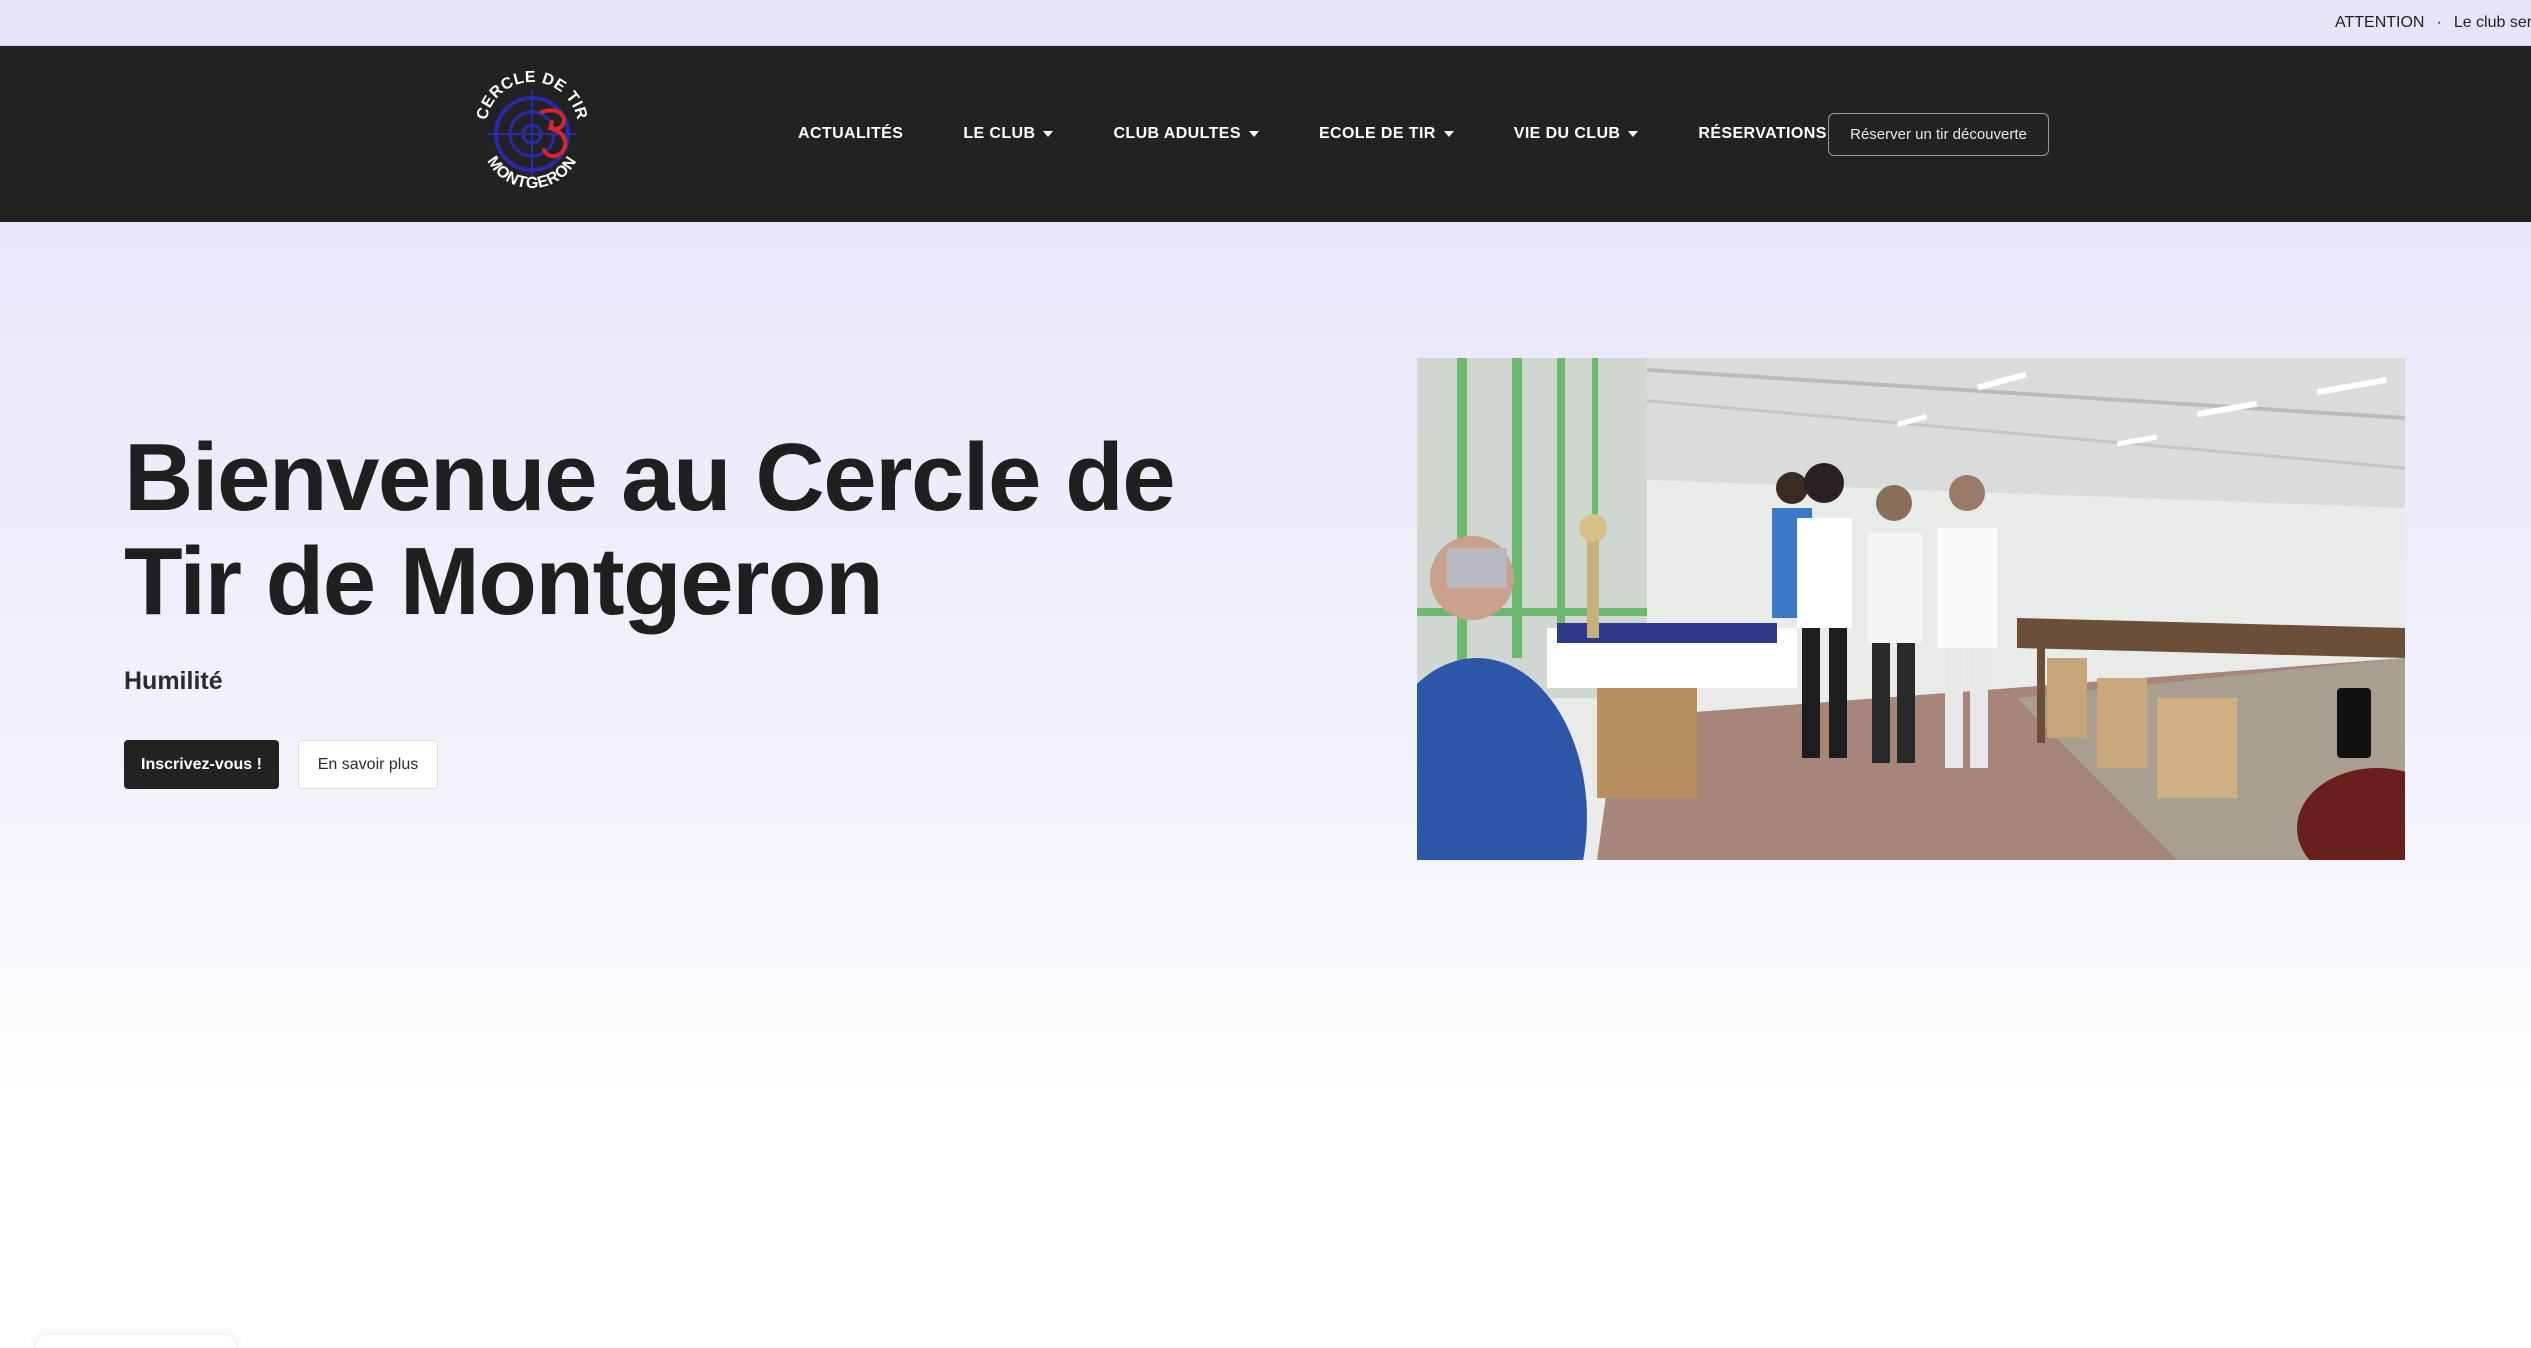  I want to click on nav-item-label: LE CLUB, so click(999, 133).